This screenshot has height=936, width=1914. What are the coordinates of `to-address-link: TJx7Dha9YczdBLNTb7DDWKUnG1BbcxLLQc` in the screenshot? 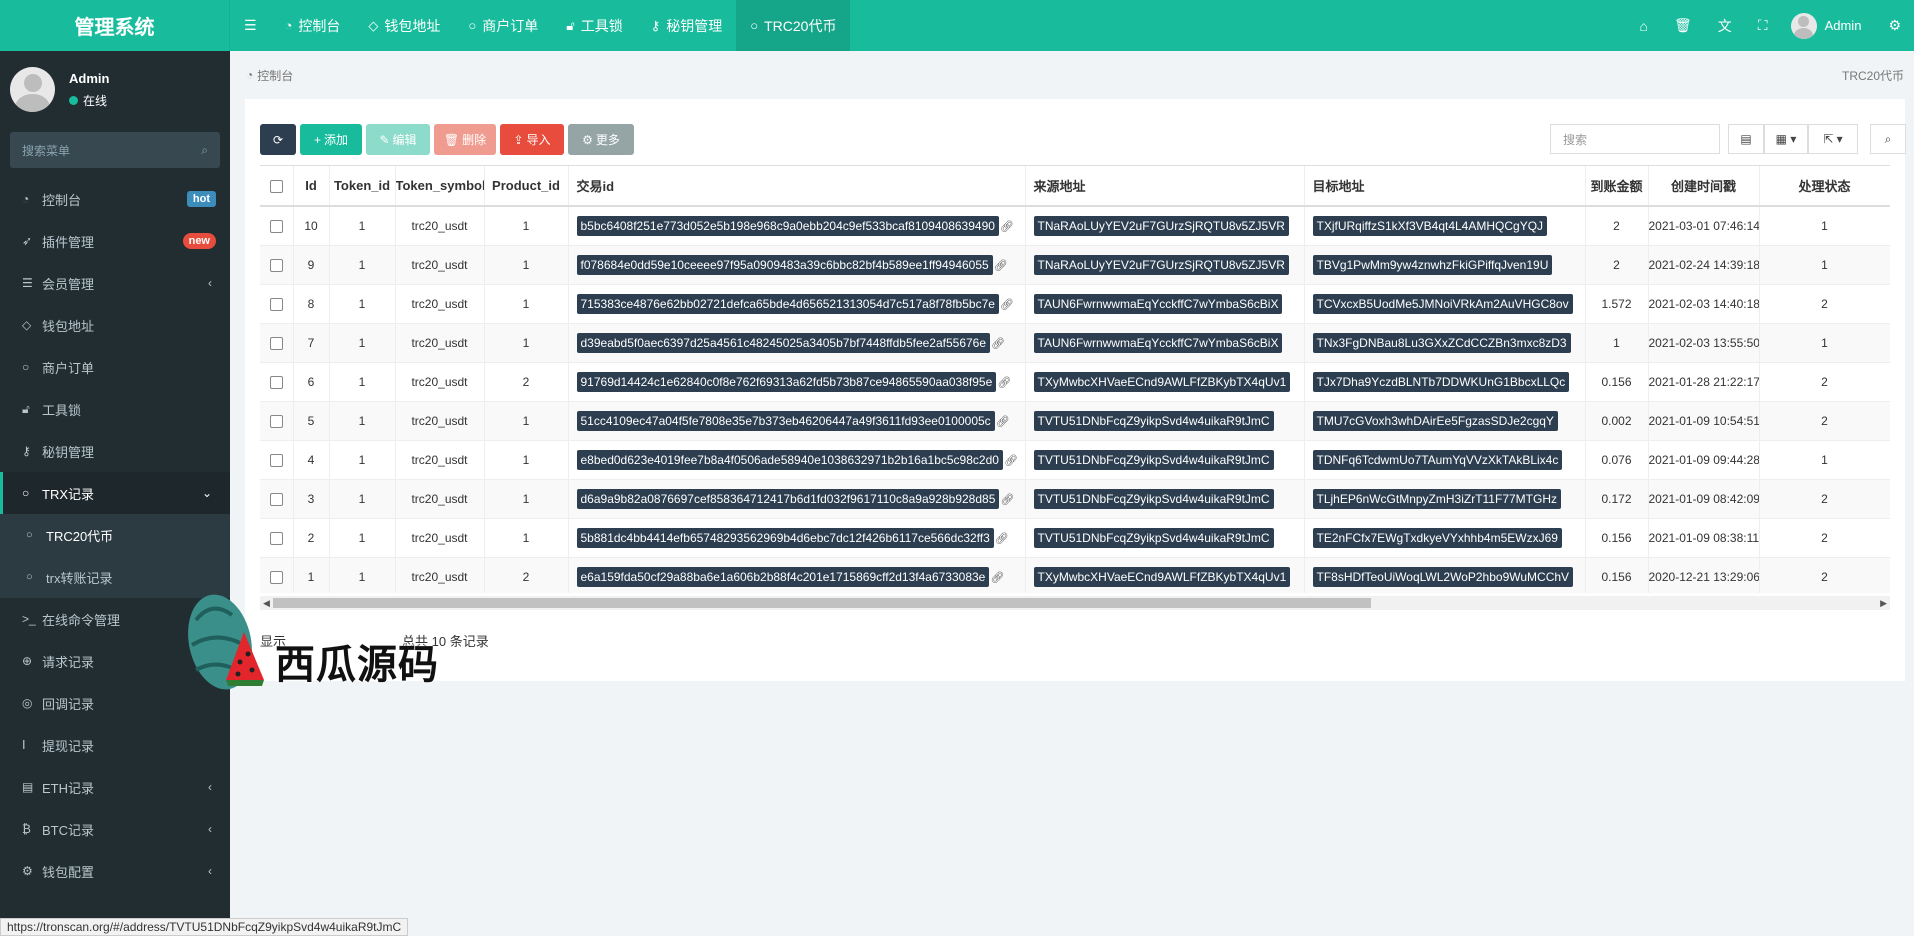 It's located at (1441, 381).